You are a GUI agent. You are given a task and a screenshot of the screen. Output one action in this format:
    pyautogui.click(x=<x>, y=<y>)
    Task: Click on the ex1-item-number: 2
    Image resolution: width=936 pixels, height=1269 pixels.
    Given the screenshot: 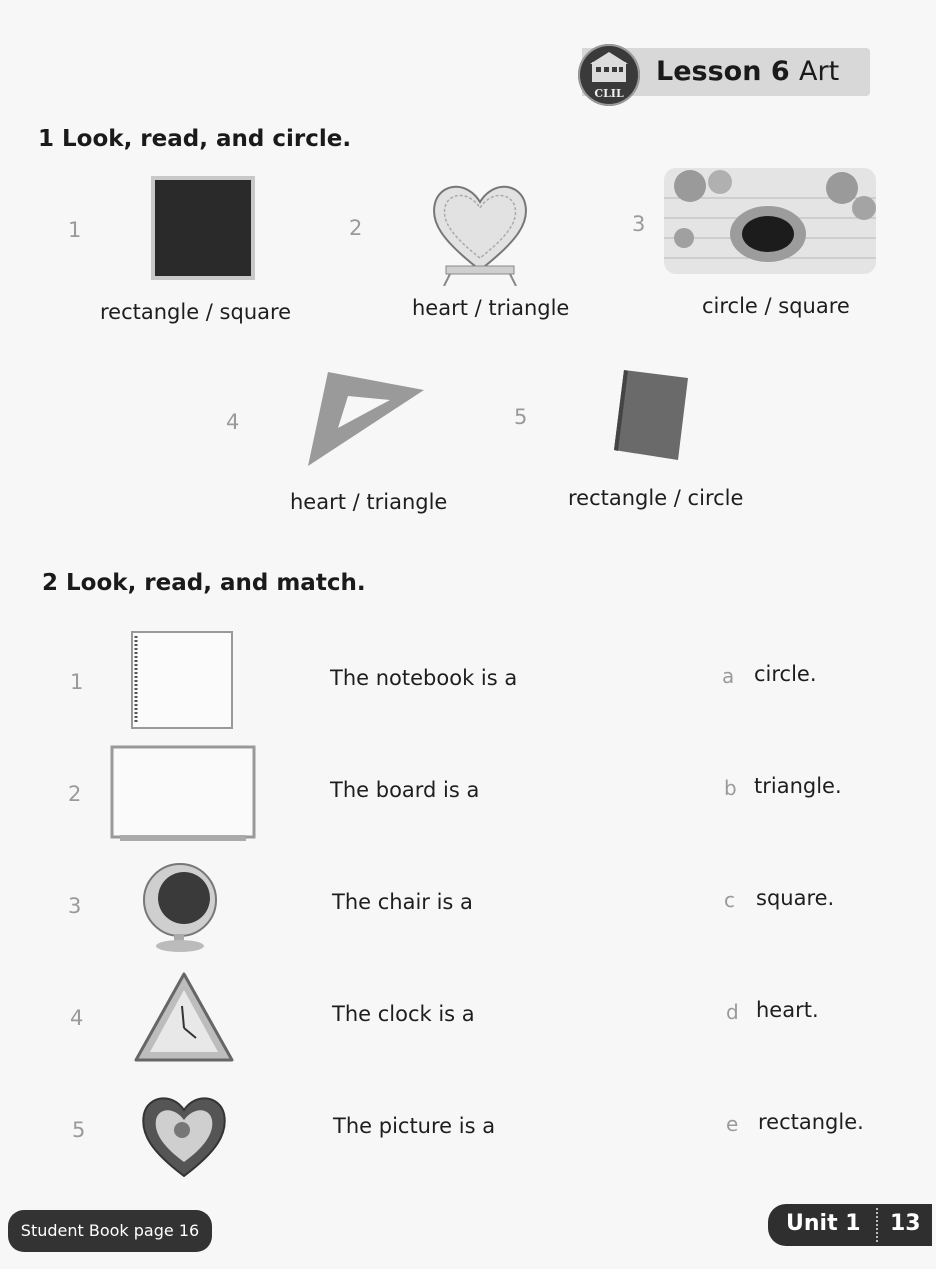 What is the action you would take?
    pyautogui.click(x=356, y=228)
    